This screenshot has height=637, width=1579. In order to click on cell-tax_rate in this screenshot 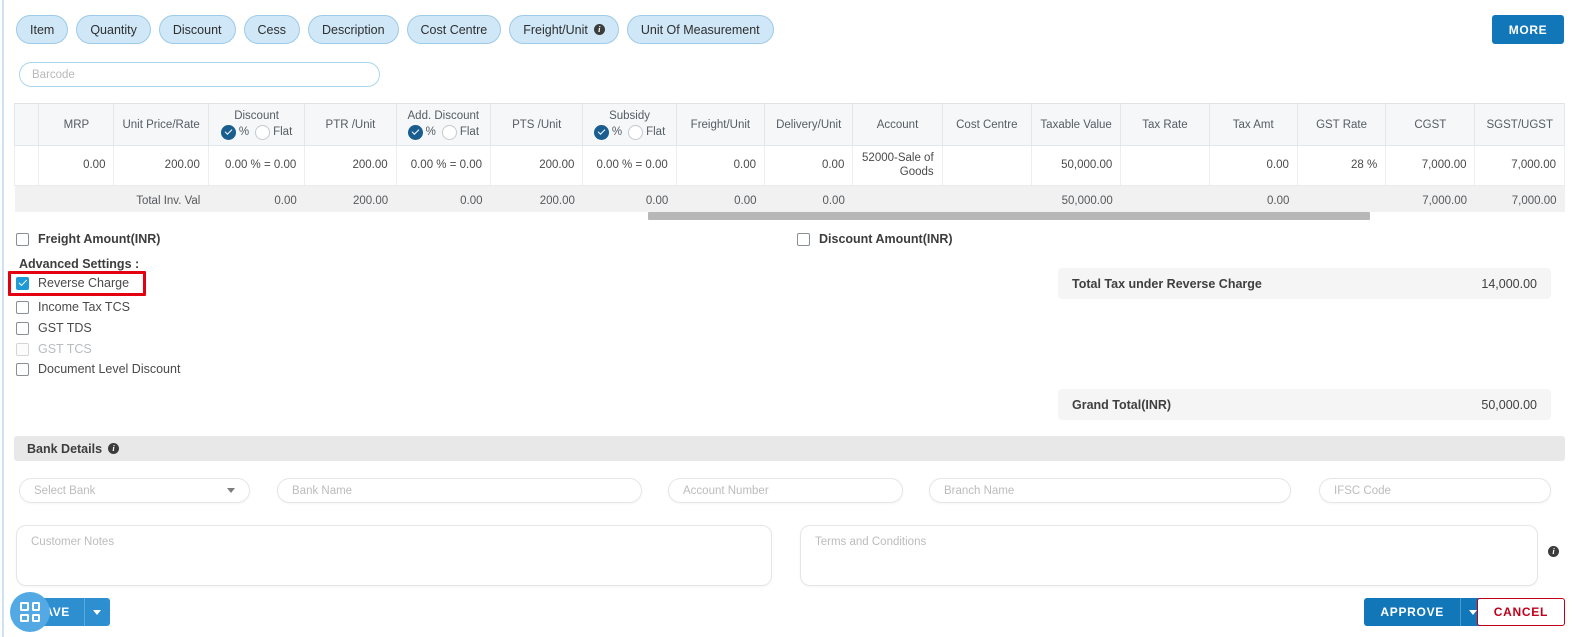, I will do `click(1165, 165)`.